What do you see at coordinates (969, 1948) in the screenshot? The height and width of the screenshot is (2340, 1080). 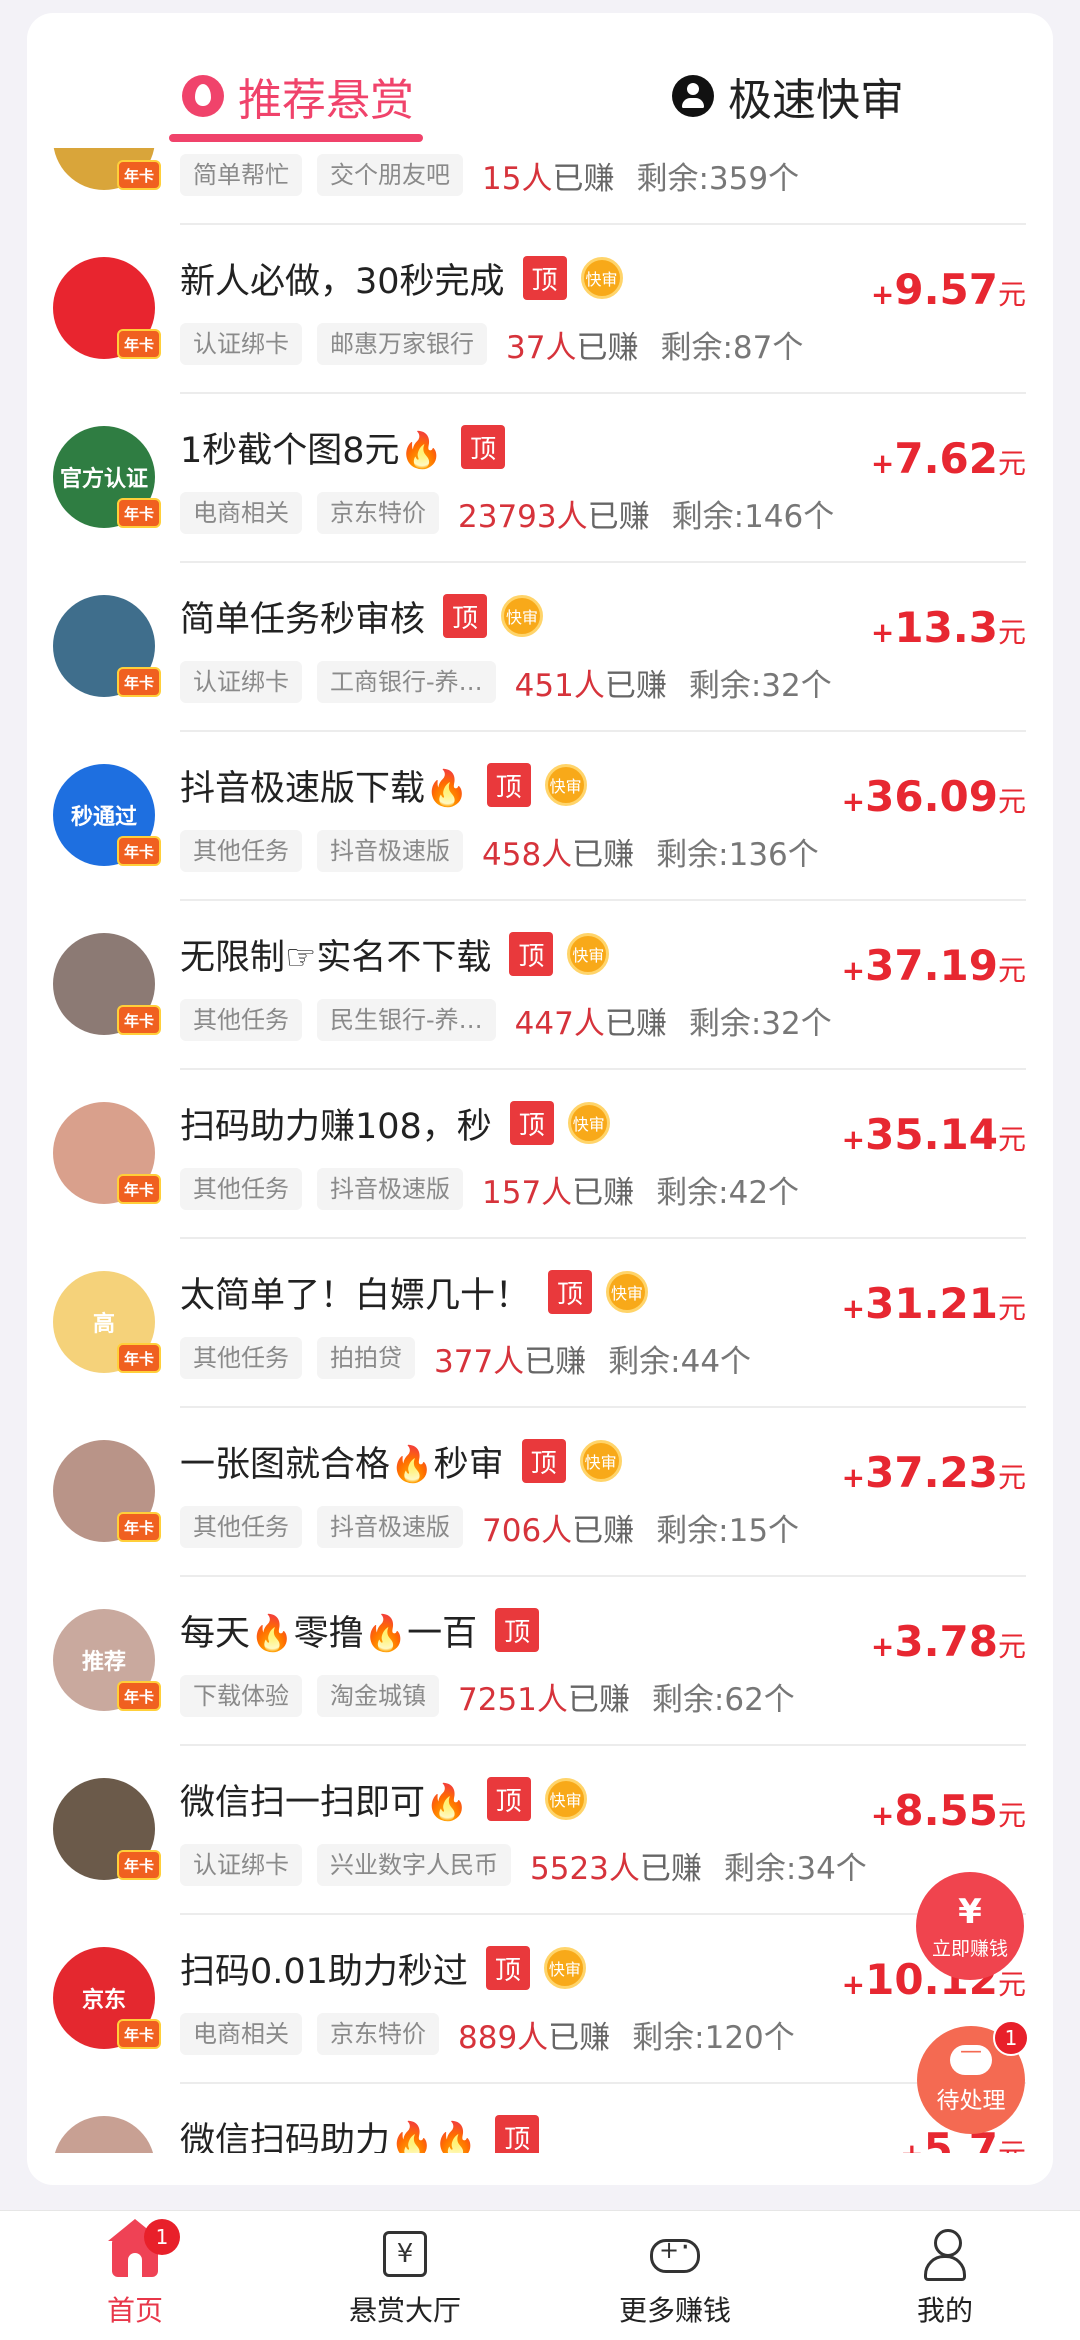 I see `earn-now-label: 立即赚钱` at bounding box center [969, 1948].